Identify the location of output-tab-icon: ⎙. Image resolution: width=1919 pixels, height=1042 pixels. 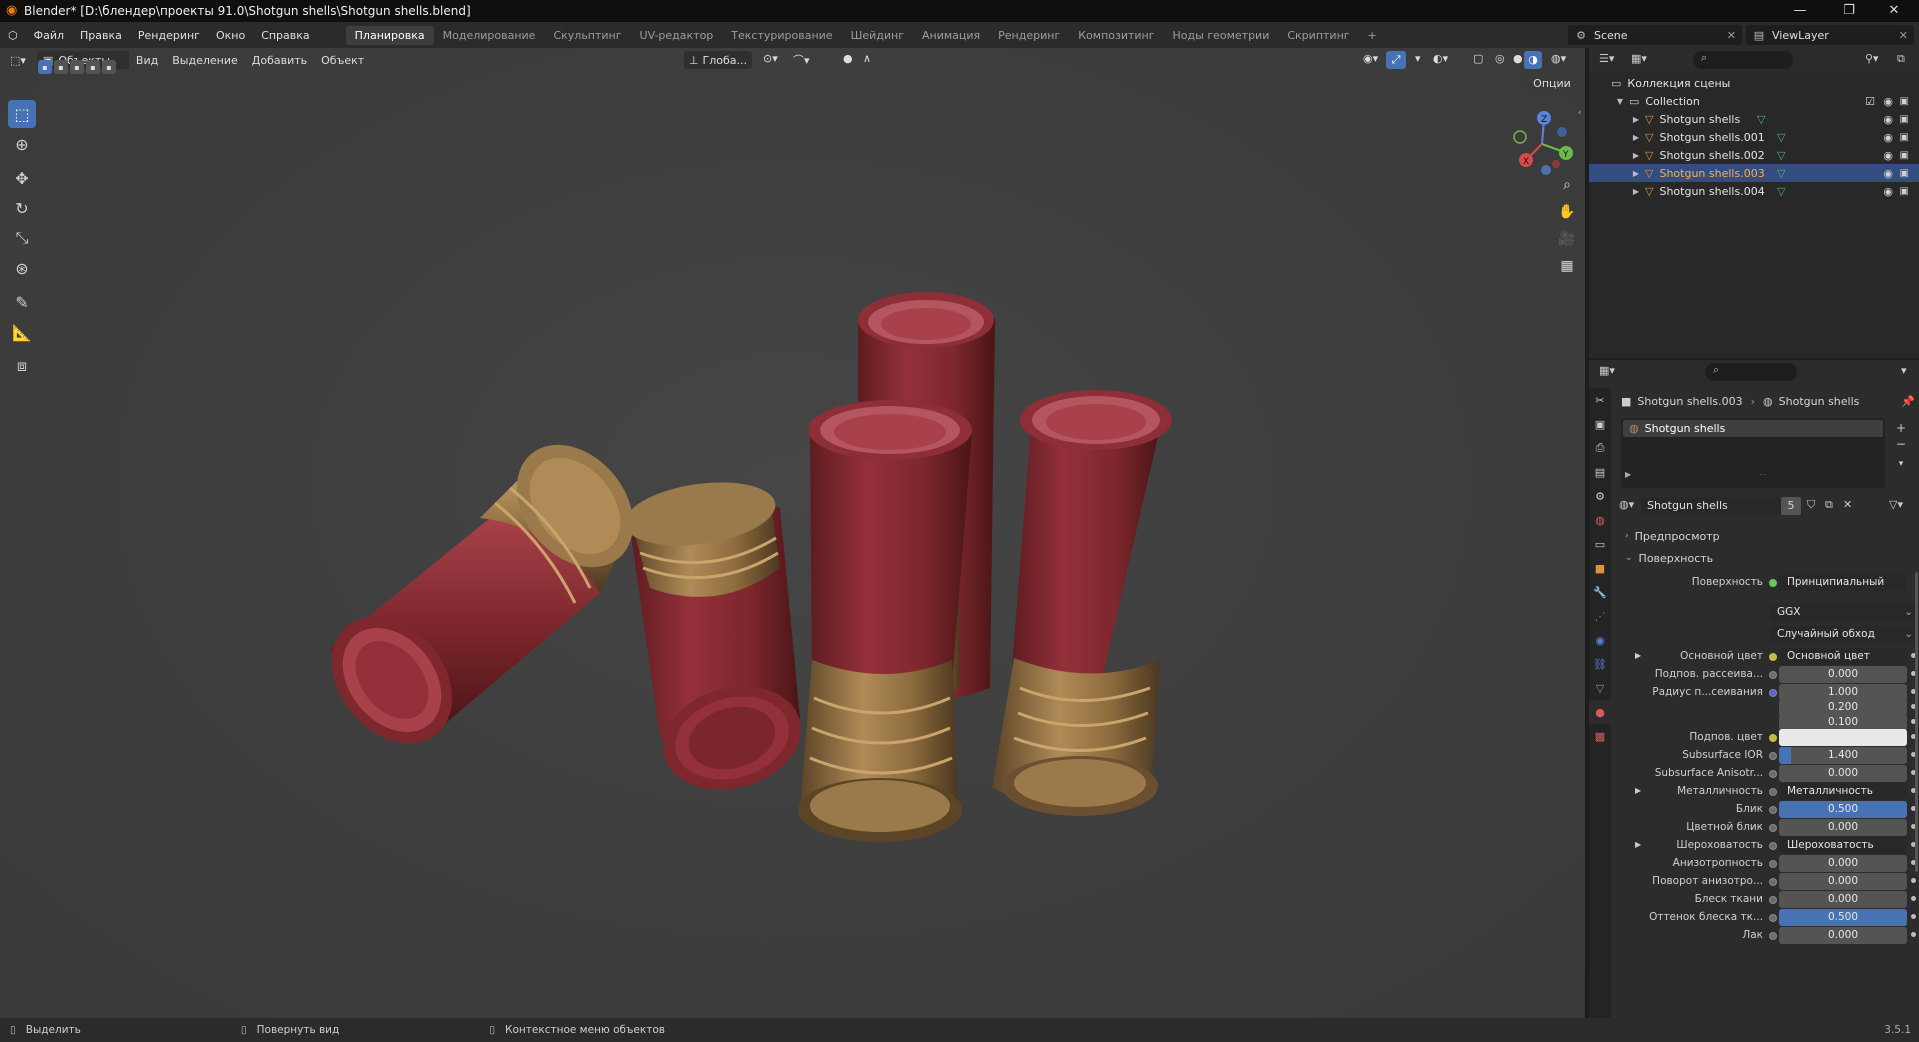
(1600, 448).